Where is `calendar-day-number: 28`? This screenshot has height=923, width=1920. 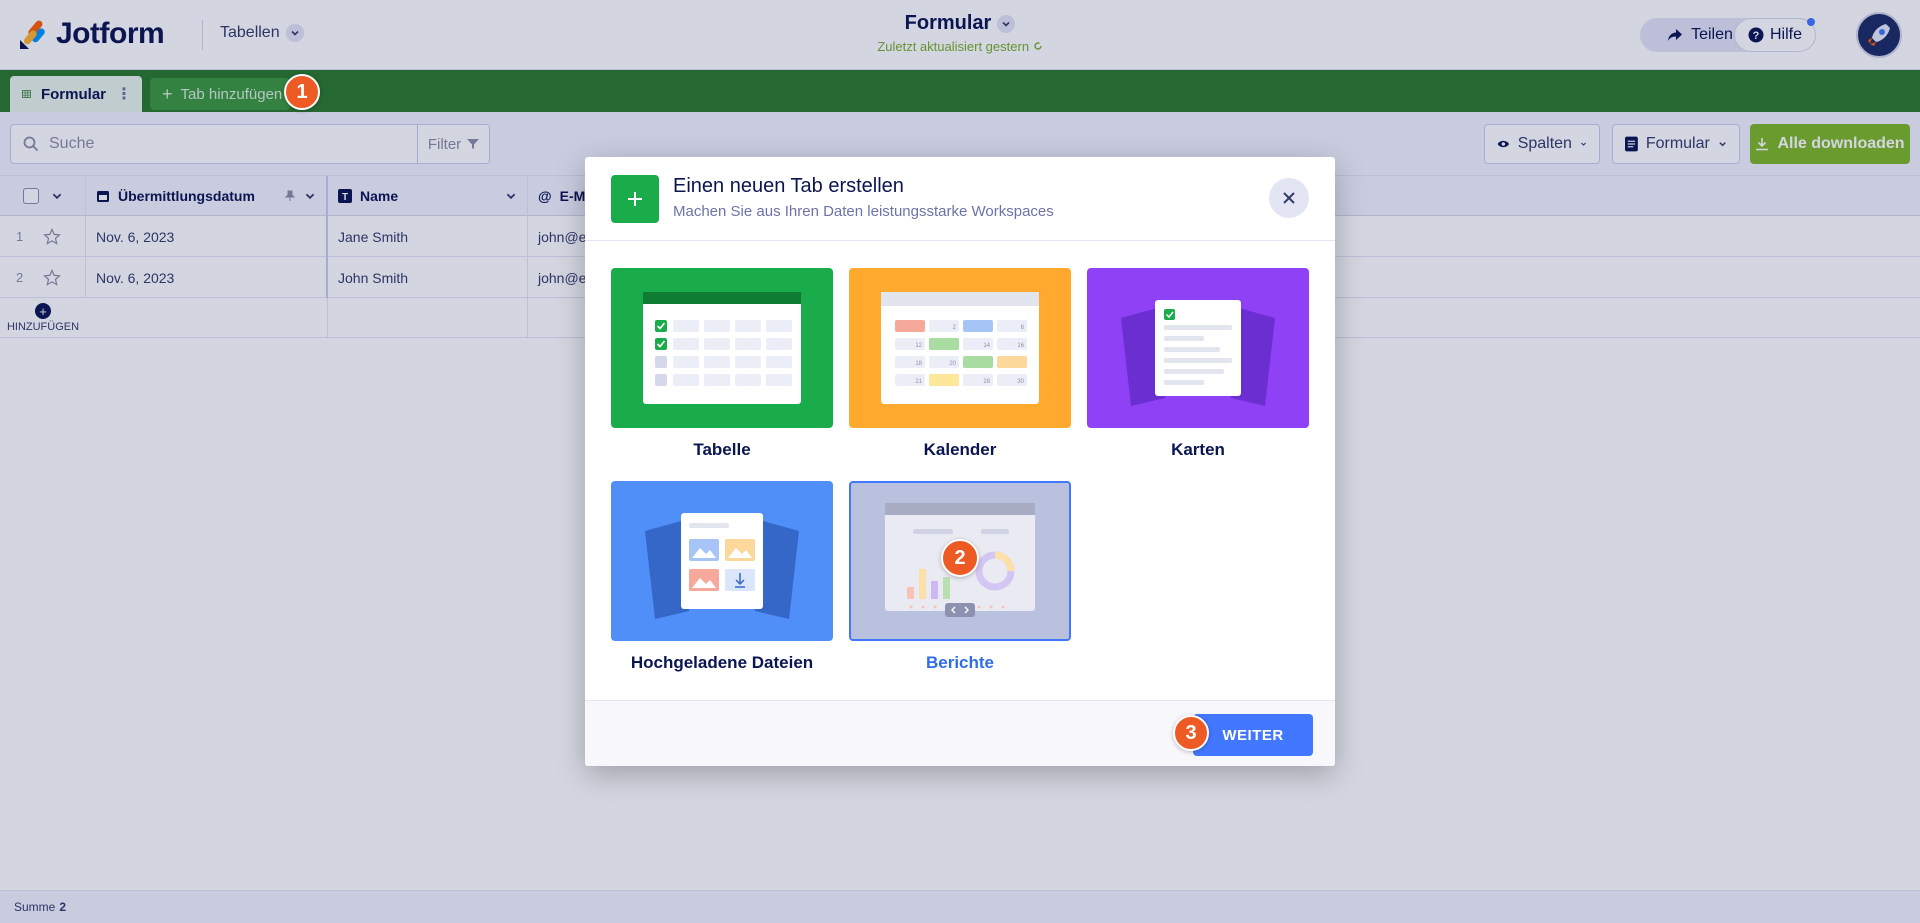
calendar-day-number: 28 is located at coordinates (986, 382).